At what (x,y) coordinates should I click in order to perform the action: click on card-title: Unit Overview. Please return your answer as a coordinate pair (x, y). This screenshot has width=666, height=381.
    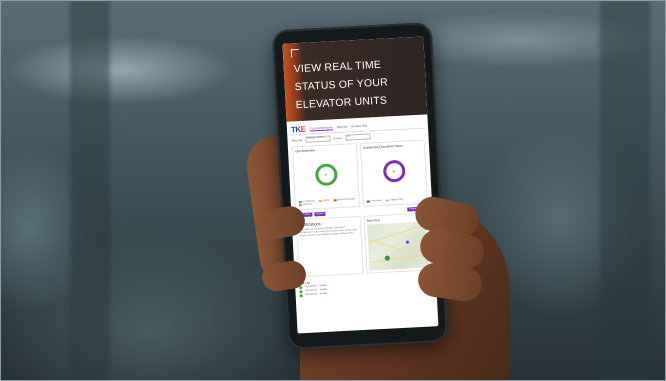
    Looking at the image, I should click on (305, 151).